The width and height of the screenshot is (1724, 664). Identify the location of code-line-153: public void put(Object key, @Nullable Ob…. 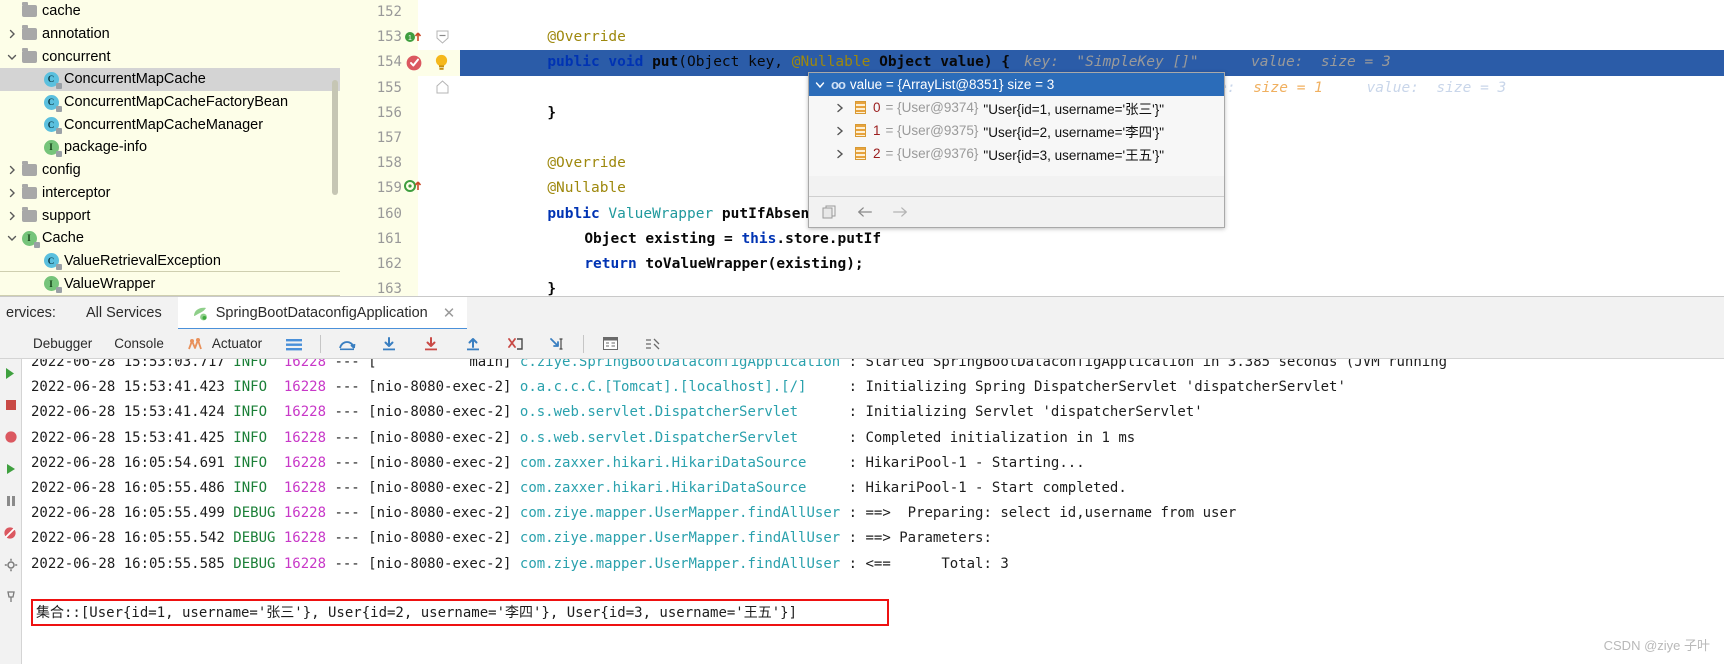
(1092, 47).